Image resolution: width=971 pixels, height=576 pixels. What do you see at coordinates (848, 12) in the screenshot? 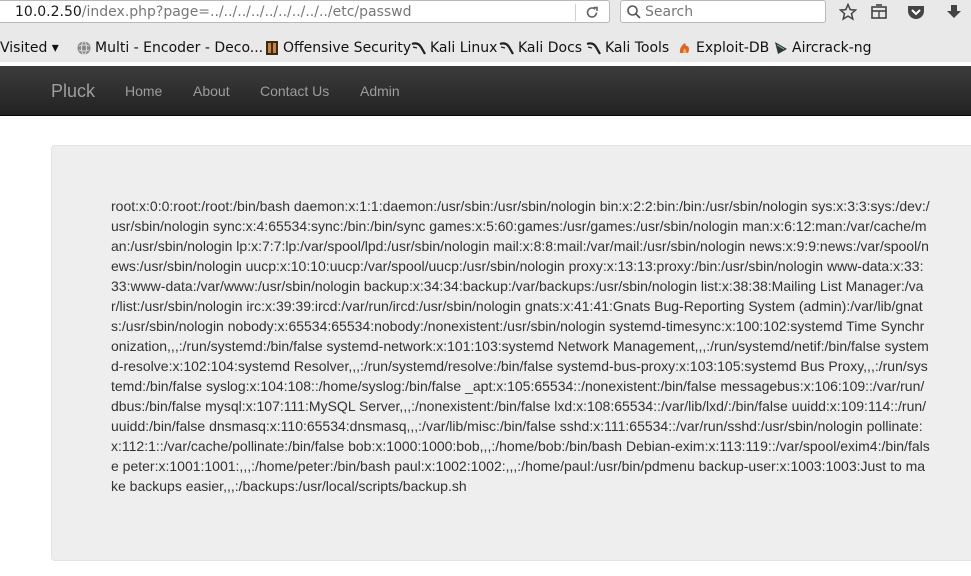
I see `star-icon` at bounding box center [848, 12].